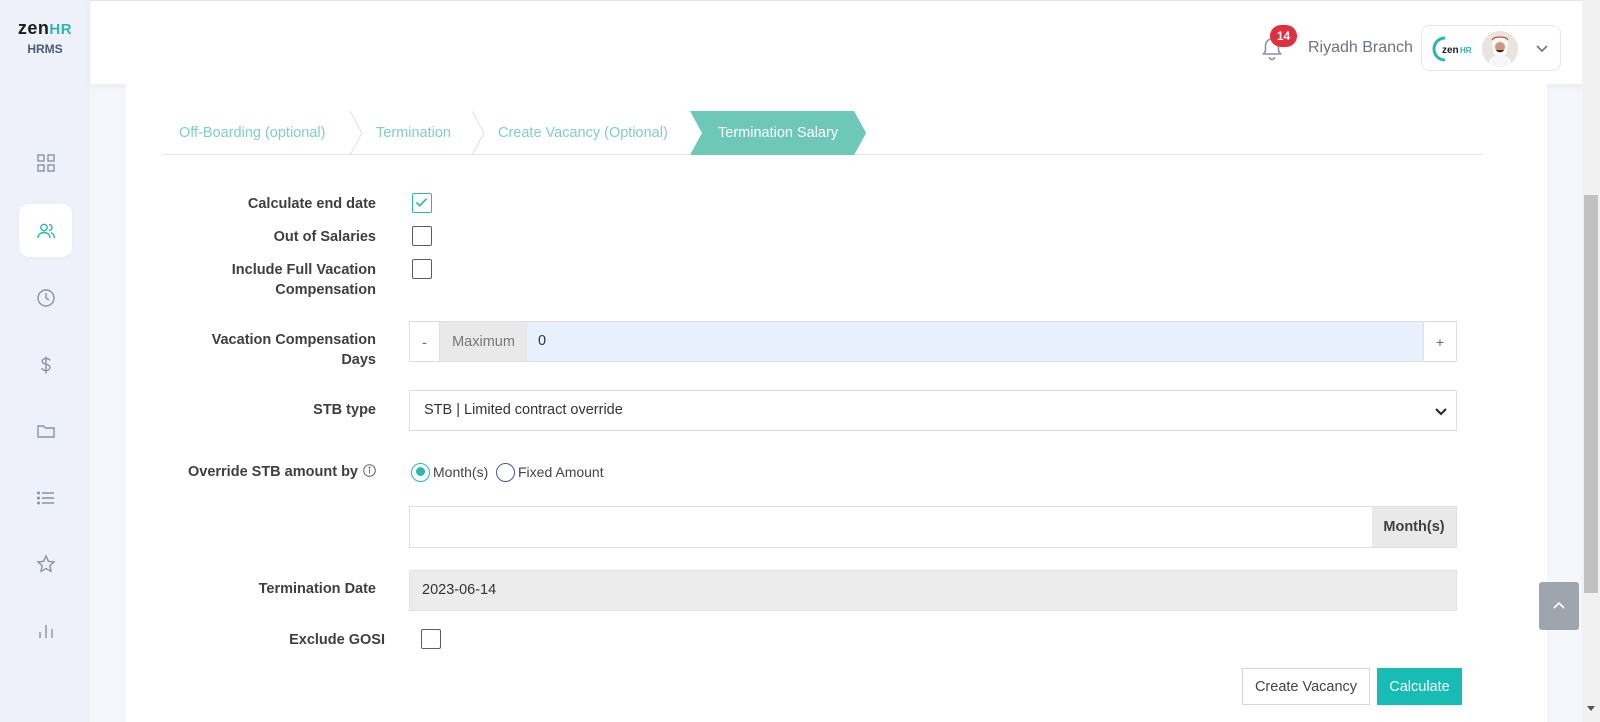 The image size is (1600, 722). I want to click on scrollbar-thumb, so click(1591, 394).